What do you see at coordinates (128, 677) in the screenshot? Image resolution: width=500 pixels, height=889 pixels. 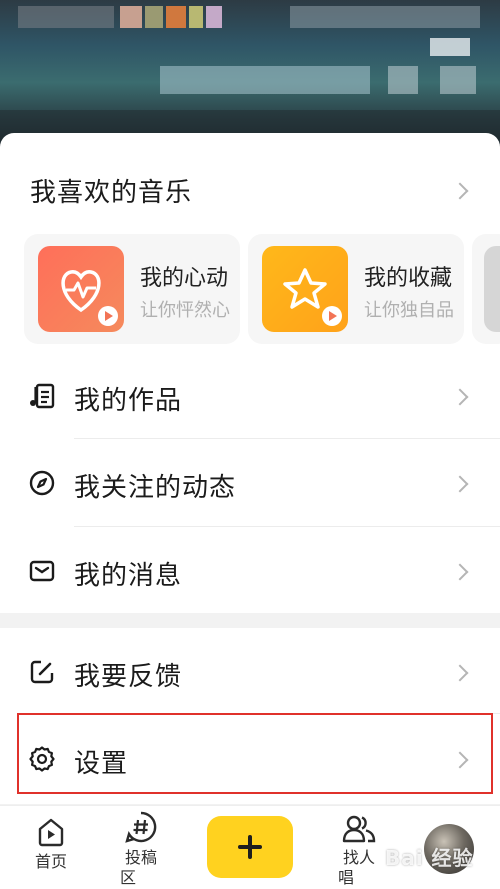 I see `menu-label: 我要反馈` at bounding box center [128, 677].